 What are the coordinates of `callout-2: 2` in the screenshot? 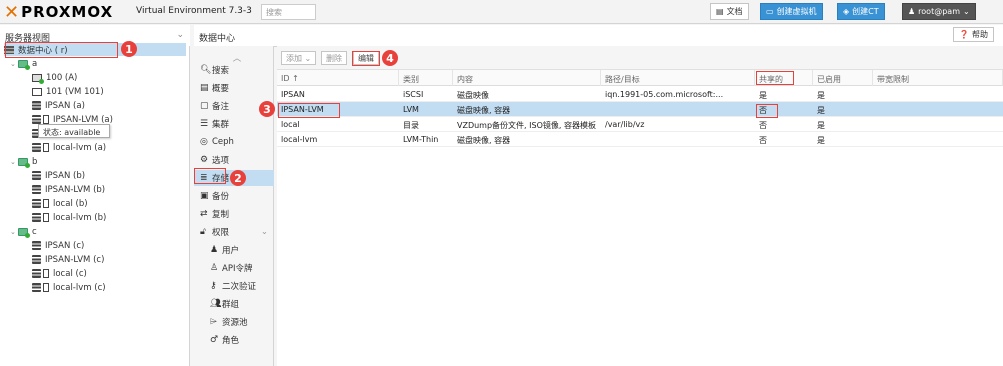 It's located at (238, 178).